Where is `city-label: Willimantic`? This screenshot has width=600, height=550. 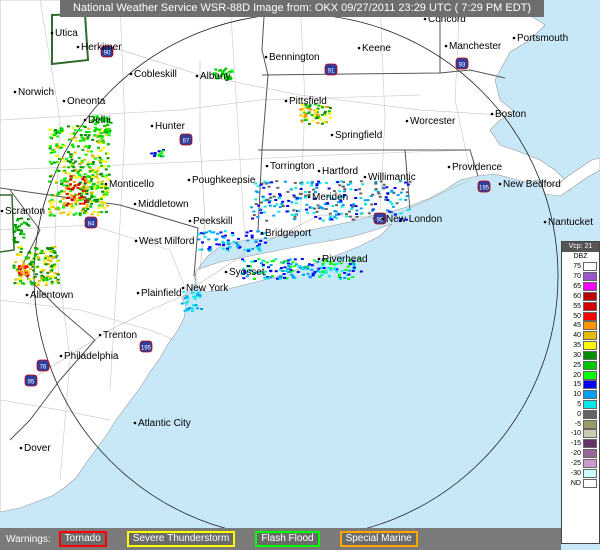 city-label: Willimantic is located at coordinates (392, 177).